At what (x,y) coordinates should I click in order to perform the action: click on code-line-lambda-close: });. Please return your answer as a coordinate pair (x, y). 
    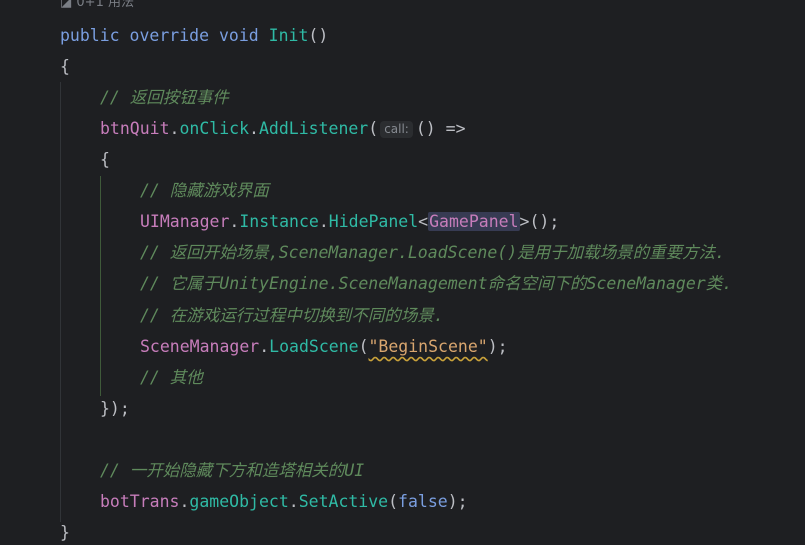
    Looking at the image, I should click on (115, 409).